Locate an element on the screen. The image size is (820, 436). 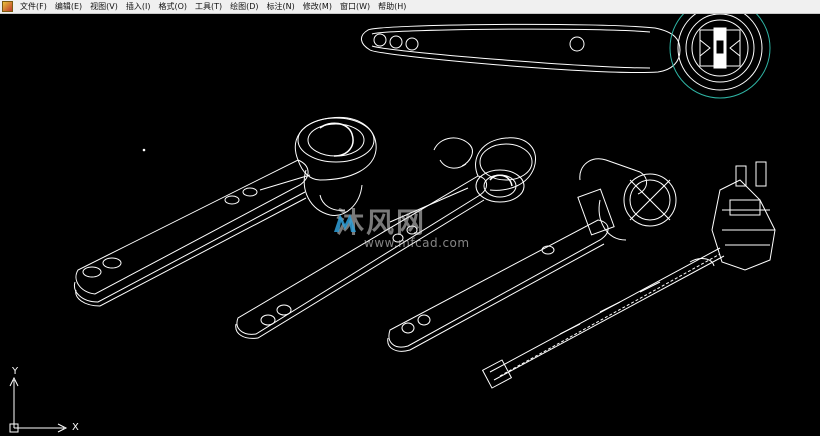
menu-insert: 插入(I) is located at coordinates (138, 6).